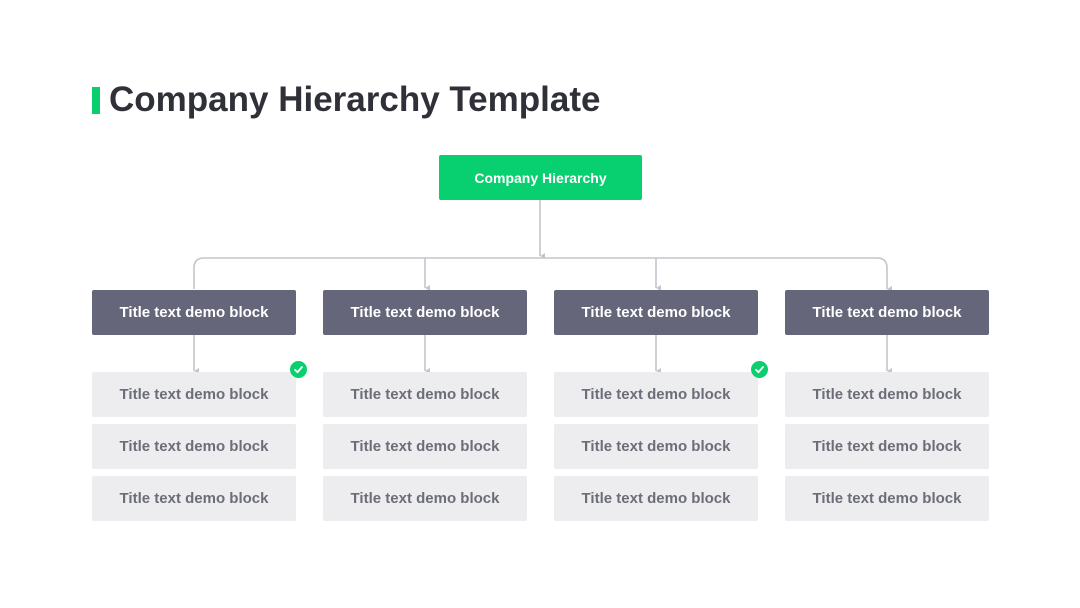 The image size is (1080, 608). What do you see at coordinates (656, 312) in the screenshot?
I see `column-3-header: Title text demo block` at bounding box center [656, 312].